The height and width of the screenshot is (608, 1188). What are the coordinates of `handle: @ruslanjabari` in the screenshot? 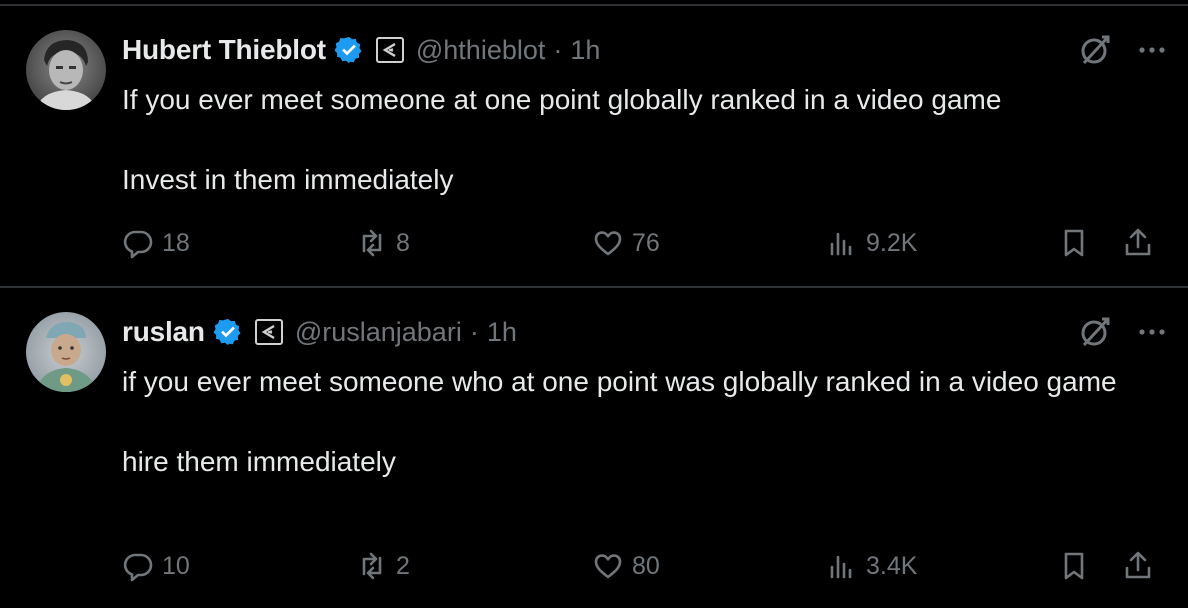 It's located at (378, 332).